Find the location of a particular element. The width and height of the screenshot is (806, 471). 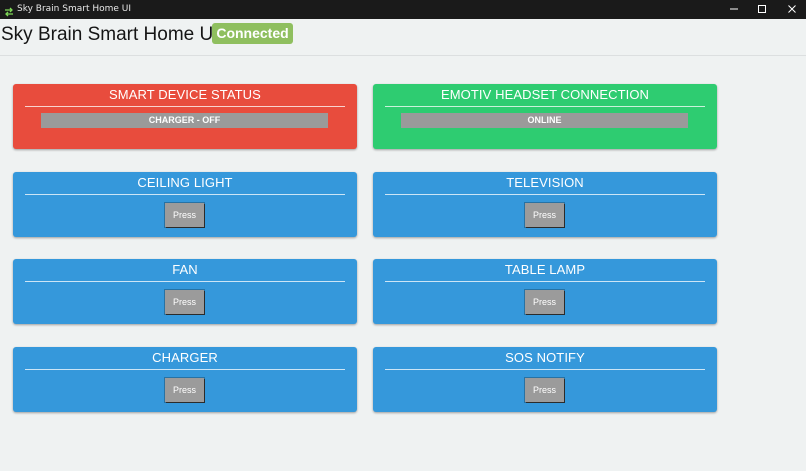

maximize-button is located at coordinates (761, 9).